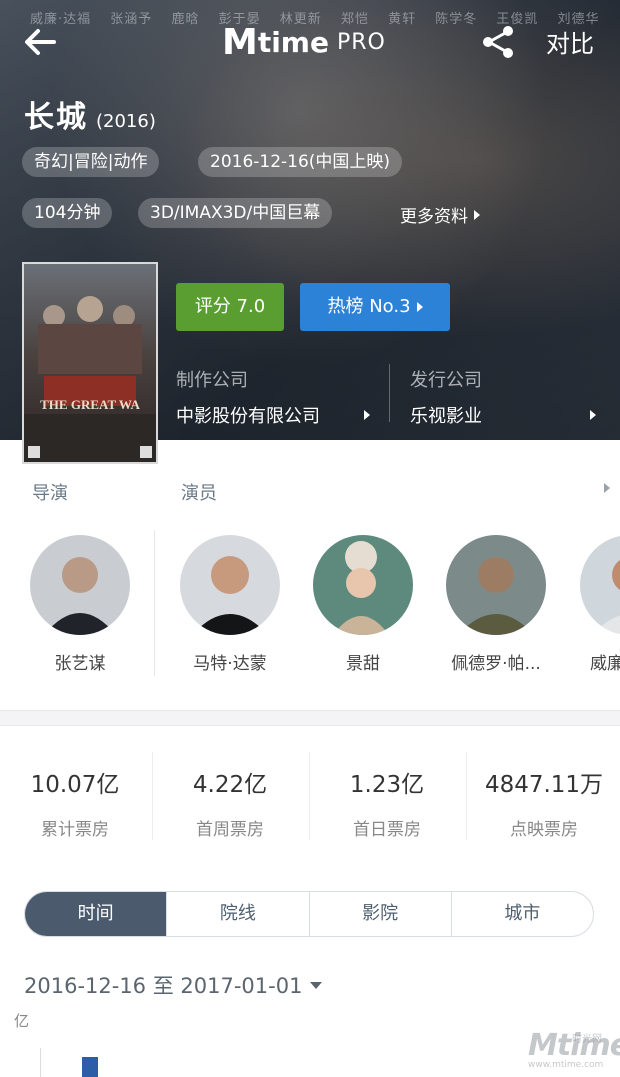 The image size is (620, 1077). I want to click on crew-person: 张艺谋, so click(80, 604).